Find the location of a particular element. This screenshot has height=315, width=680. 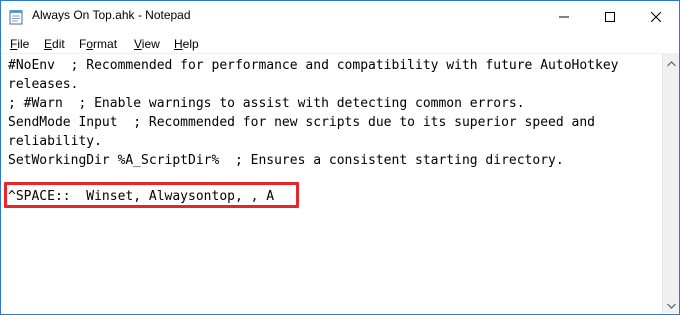

scroll-up-button is located at coordinates (671, 63).